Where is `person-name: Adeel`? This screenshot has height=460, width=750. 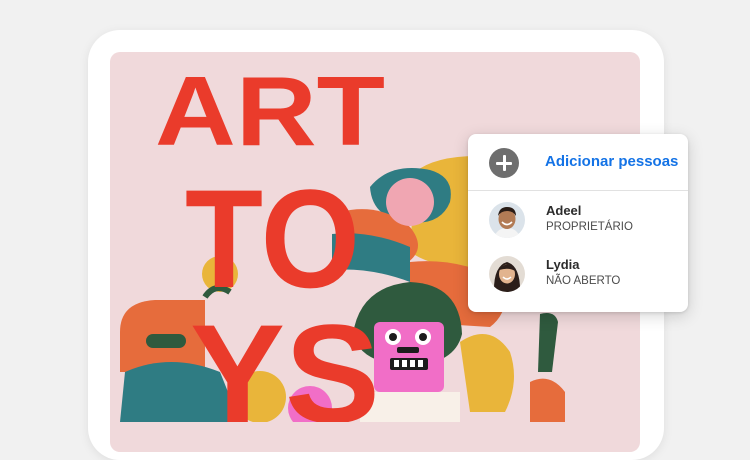
person-name: Adeel is located at coordinates (564, 210).